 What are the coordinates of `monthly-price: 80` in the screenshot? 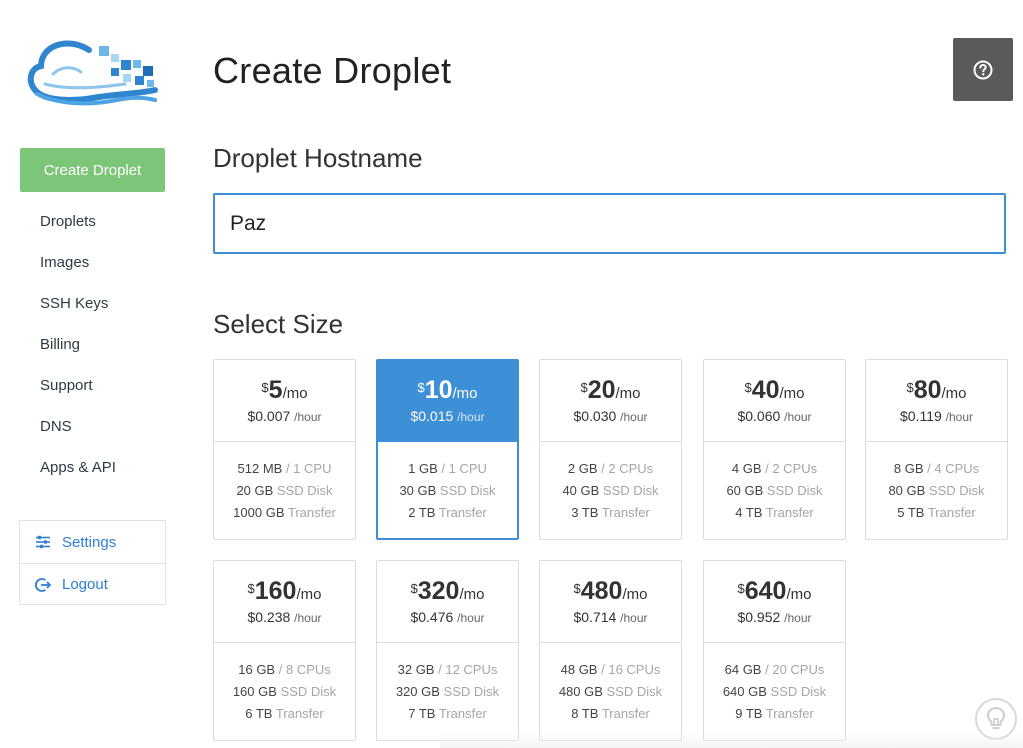 It's located at (927, 390).